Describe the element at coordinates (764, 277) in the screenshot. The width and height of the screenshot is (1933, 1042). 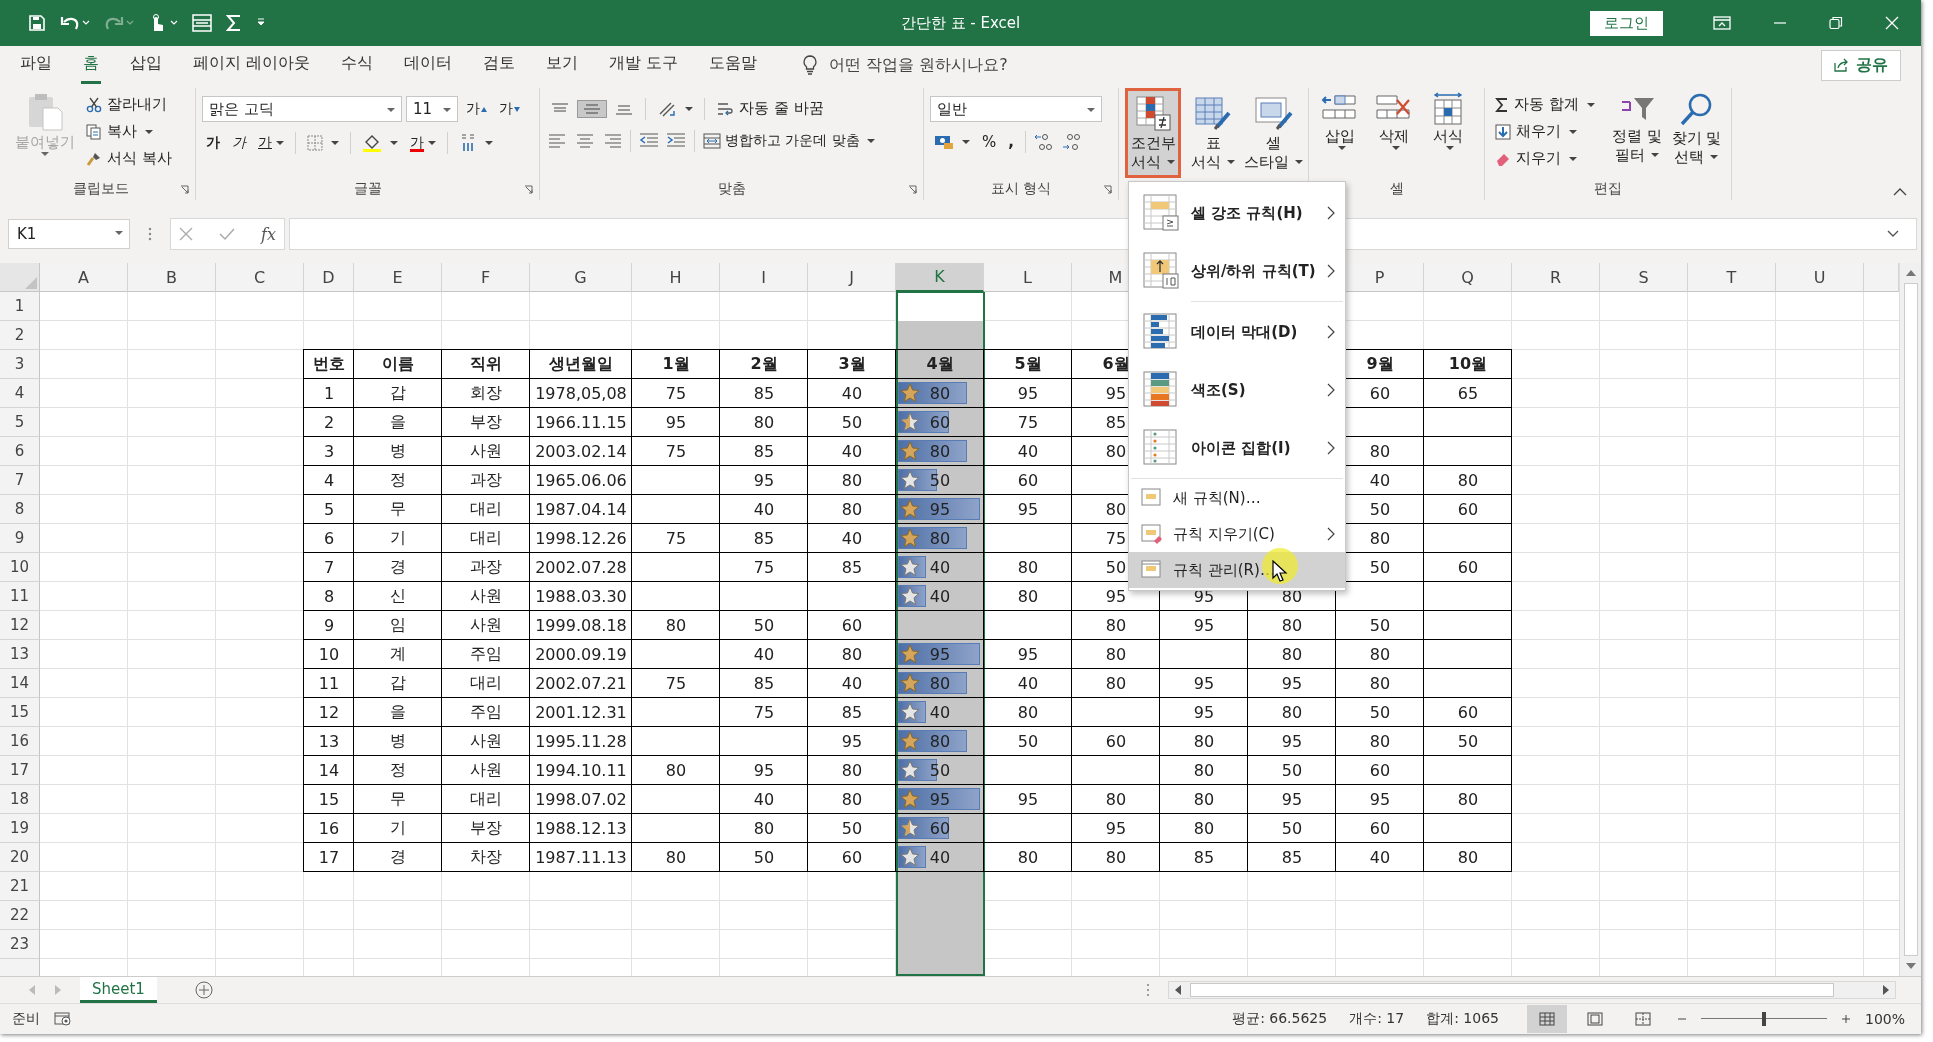
I see `column-header: I` at that location.